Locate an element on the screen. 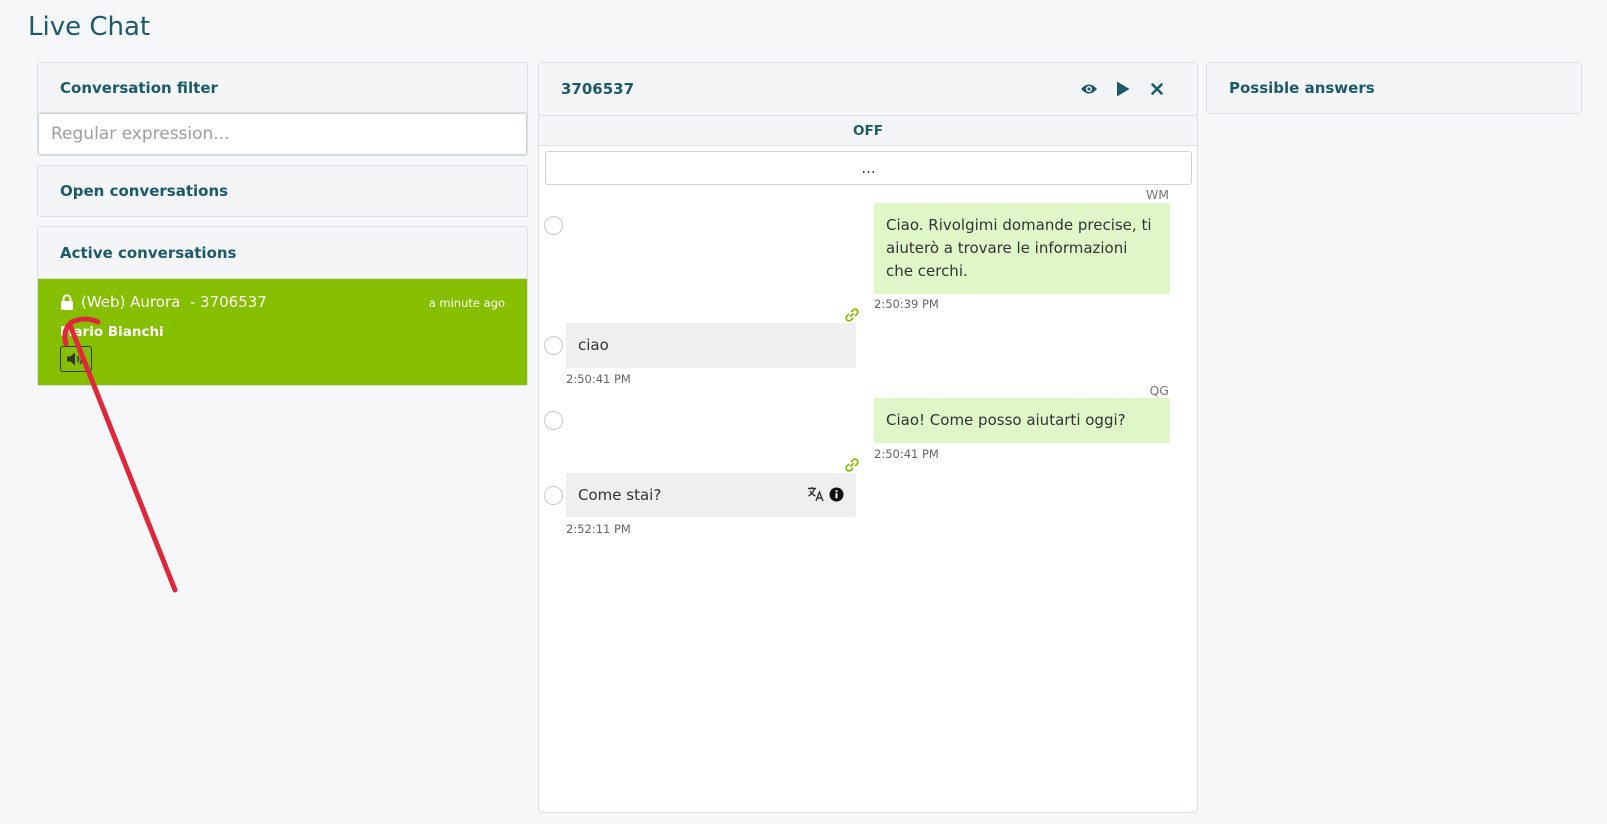 Image resolution: width=1607 pixels, height=824 pixels. open-conversations-panel: Open conversations is located at coordinates (282, 191).